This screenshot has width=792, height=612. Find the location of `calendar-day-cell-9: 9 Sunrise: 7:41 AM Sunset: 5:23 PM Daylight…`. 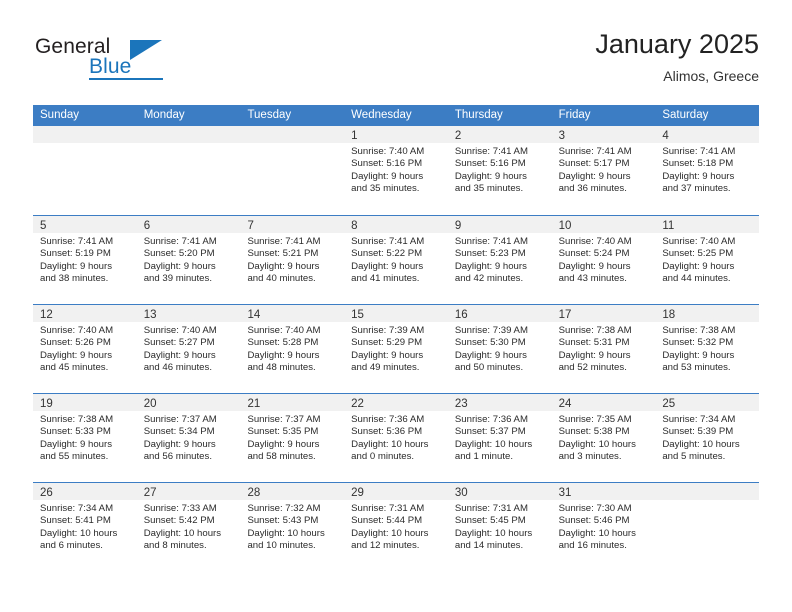

calendar-day-cell-9: 9 Sunrise: 7:41 AM Sunset: 5:23 PM Daylight… is located at coordinates (499, 260).